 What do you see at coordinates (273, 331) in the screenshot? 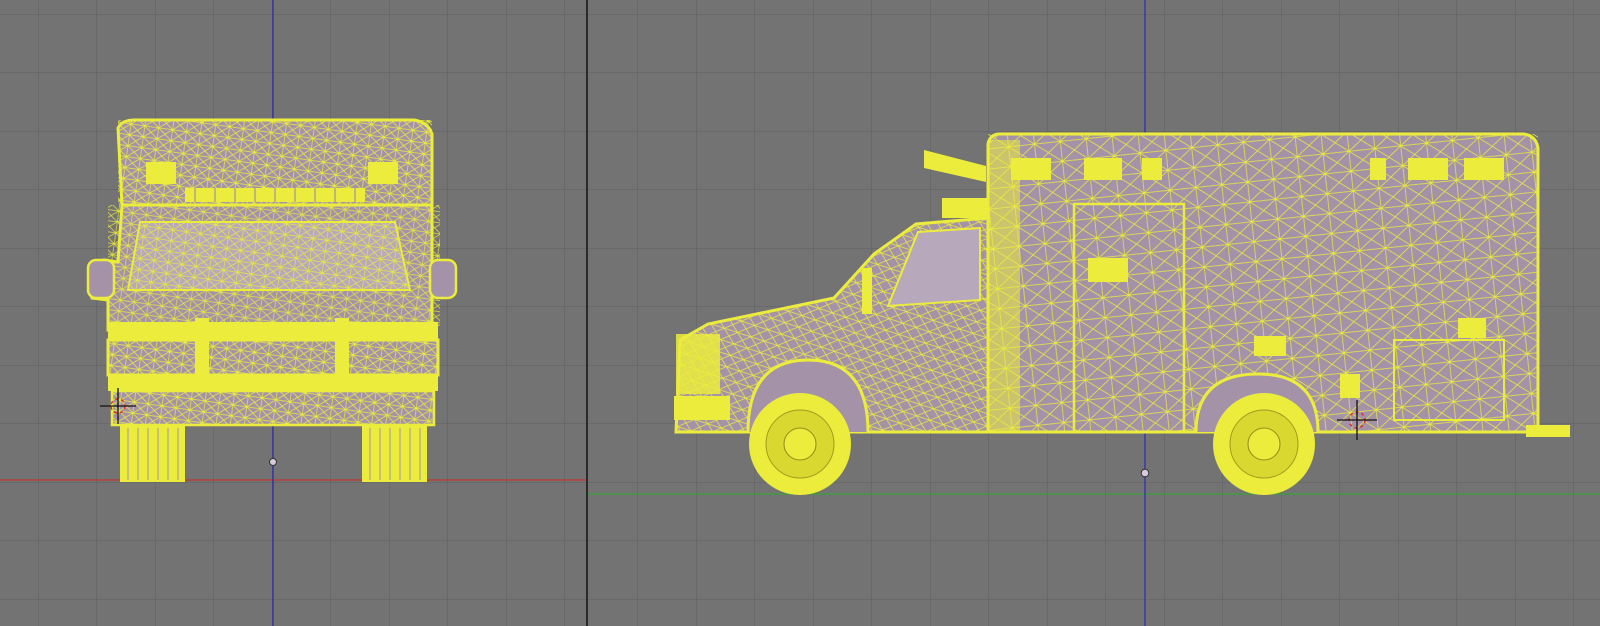
I see `front-guard-bar` at bounding box center [273, 331].